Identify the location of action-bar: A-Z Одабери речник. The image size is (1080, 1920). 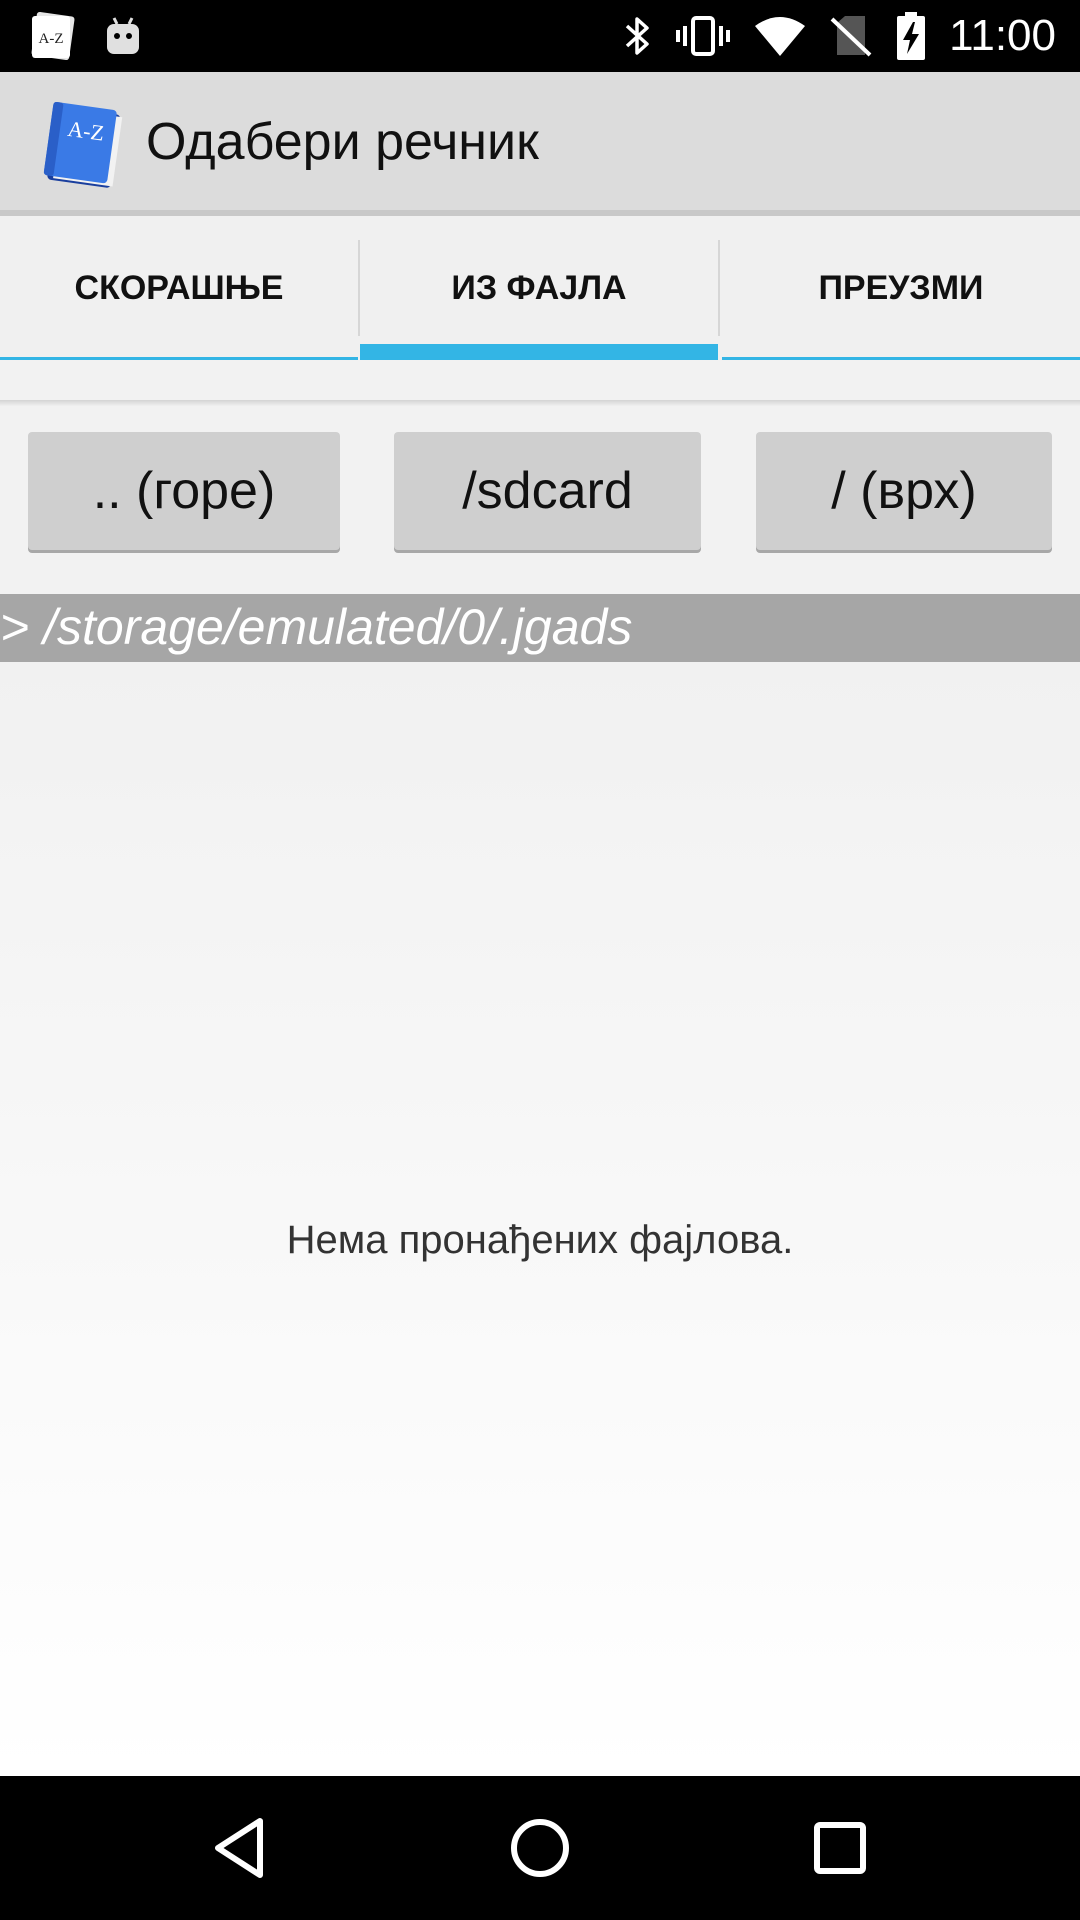
(540, 142).